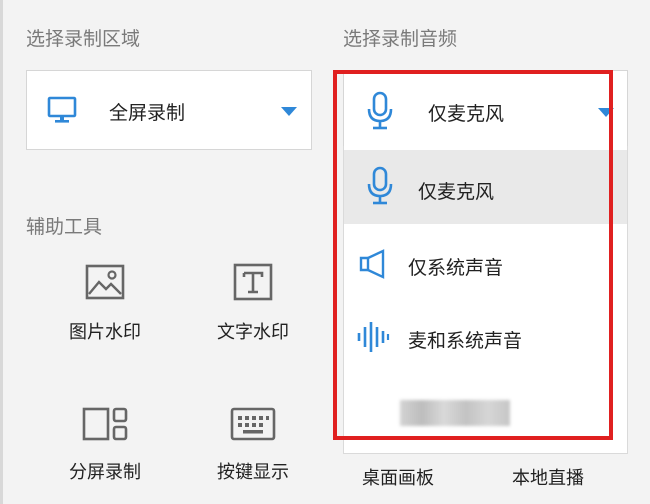  I want to click on tool-whiteboard: 桌面画板, so click(398, 477).